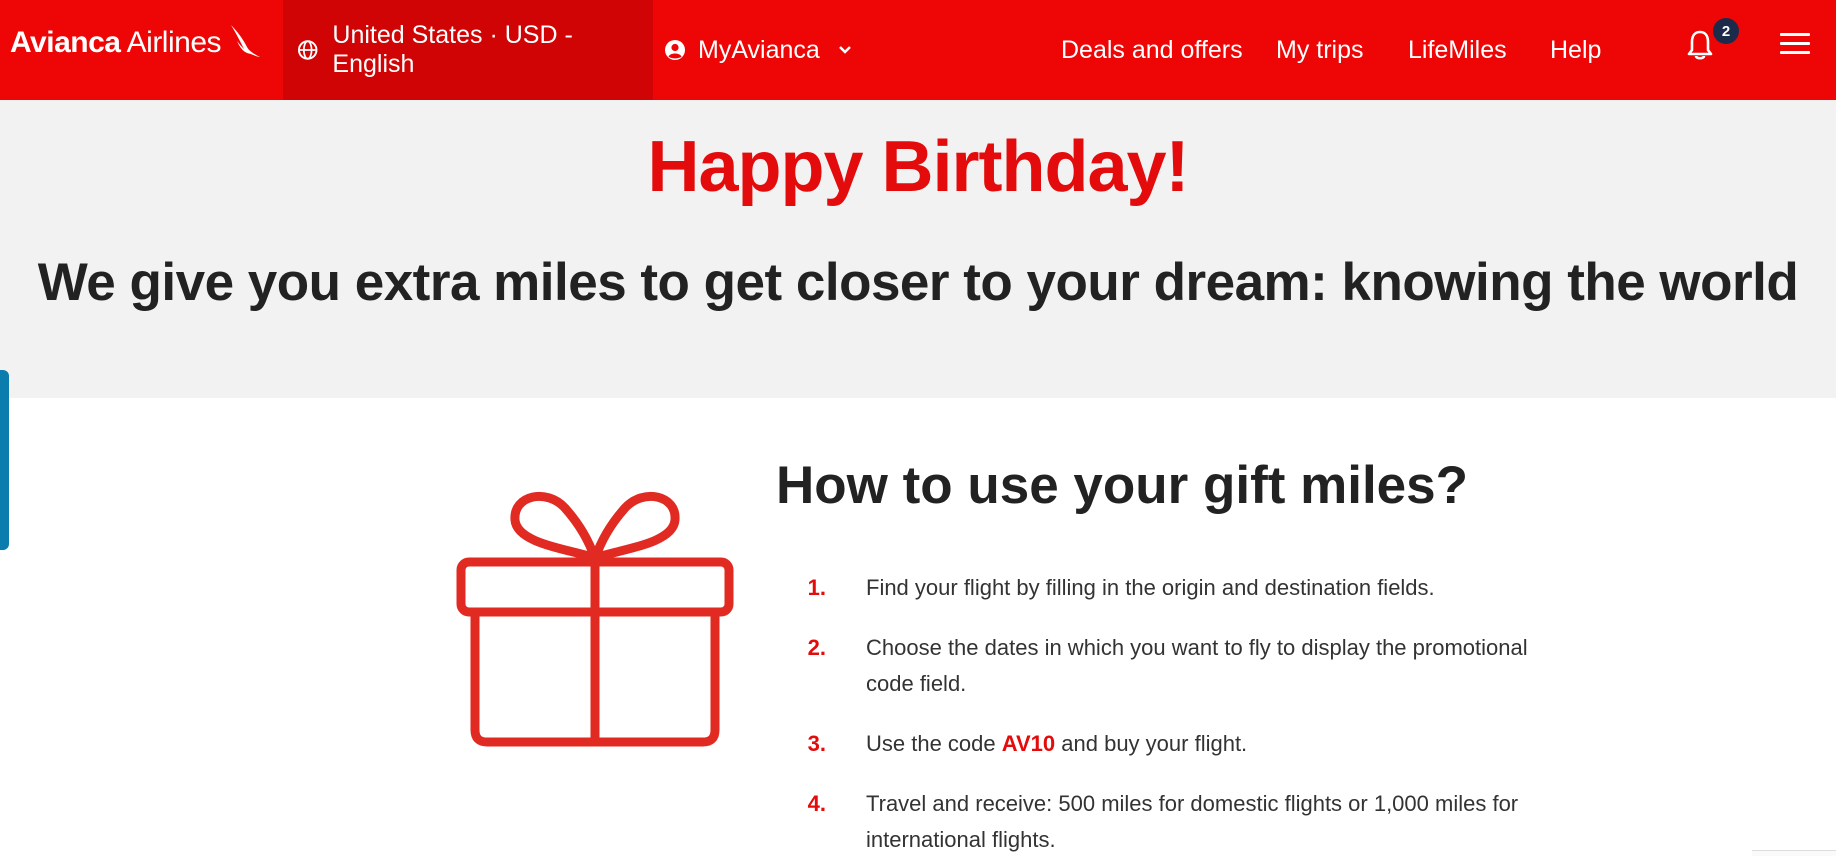  Describe the element at coordinates (816, 647) in the screenshot. I see `step-number: 2.` at that location.